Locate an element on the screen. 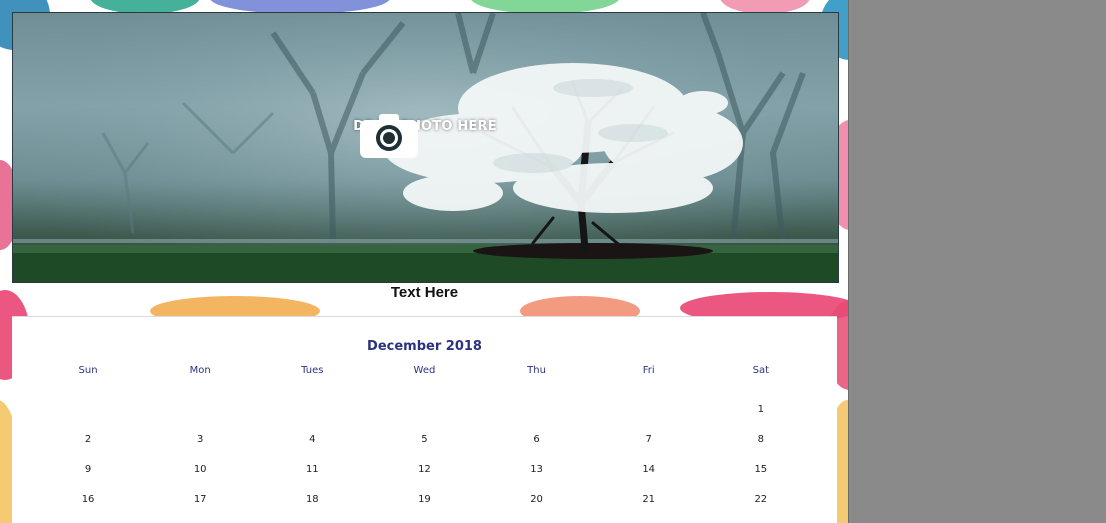  day-cell: 10 is located at coordinates (200, 470).